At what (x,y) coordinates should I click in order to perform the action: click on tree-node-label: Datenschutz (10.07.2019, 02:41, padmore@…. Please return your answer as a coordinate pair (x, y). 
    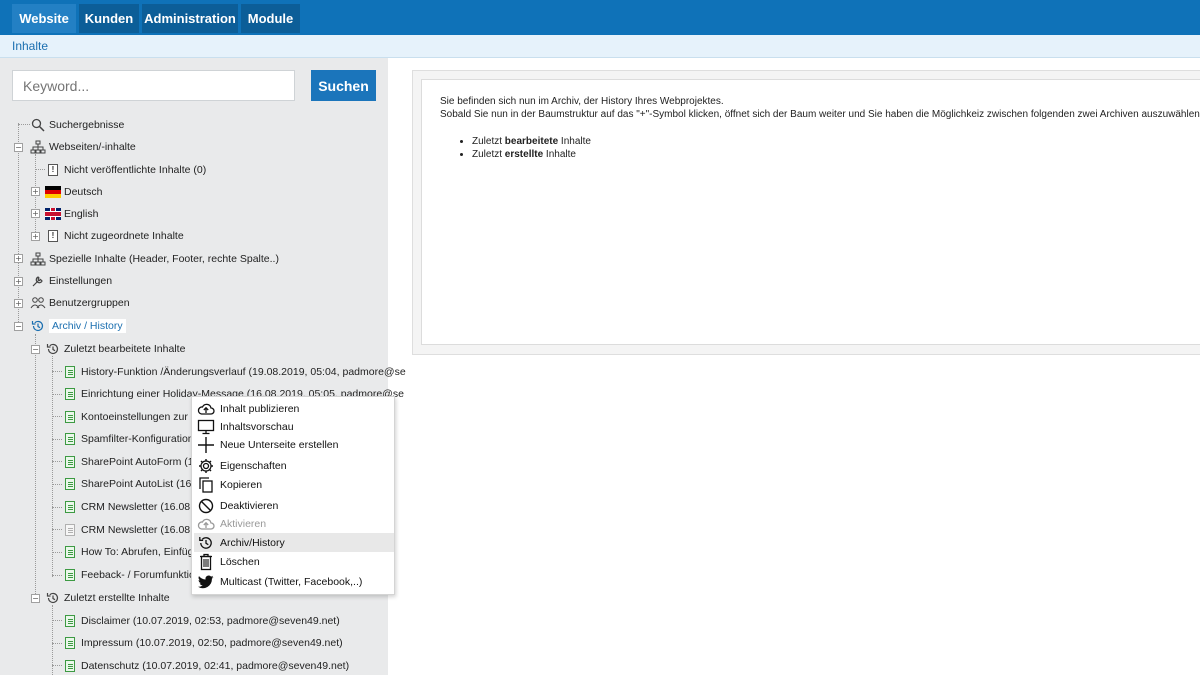
    Looking at the image, I should click on (215, 666).